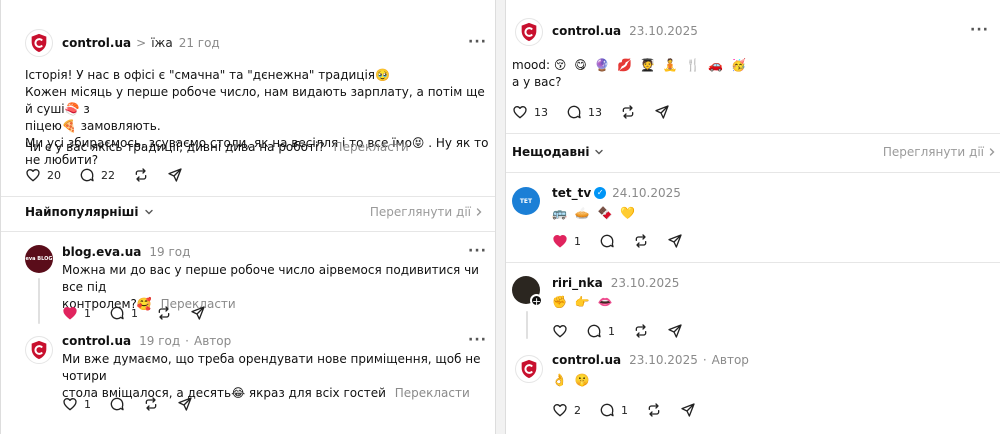  I want to click on reply-username: blog.eva.ua, so click(101, 252).